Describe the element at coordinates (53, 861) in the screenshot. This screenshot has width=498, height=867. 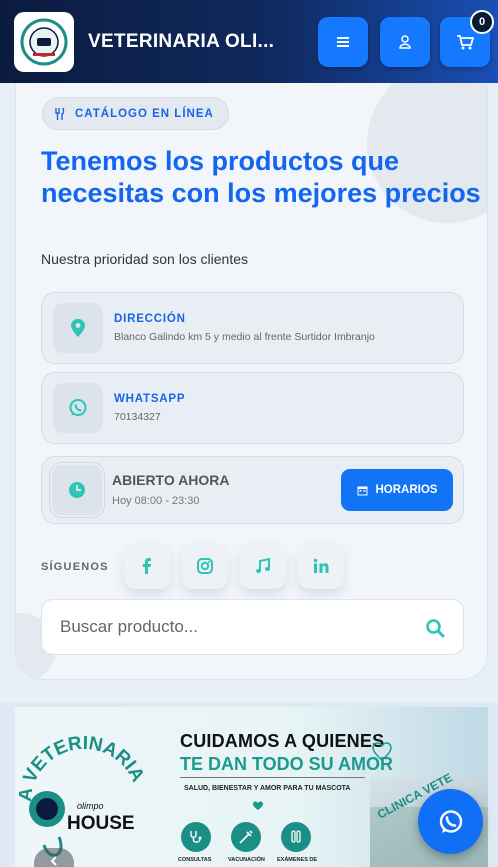
I see `chevron-left-icon` at that location.